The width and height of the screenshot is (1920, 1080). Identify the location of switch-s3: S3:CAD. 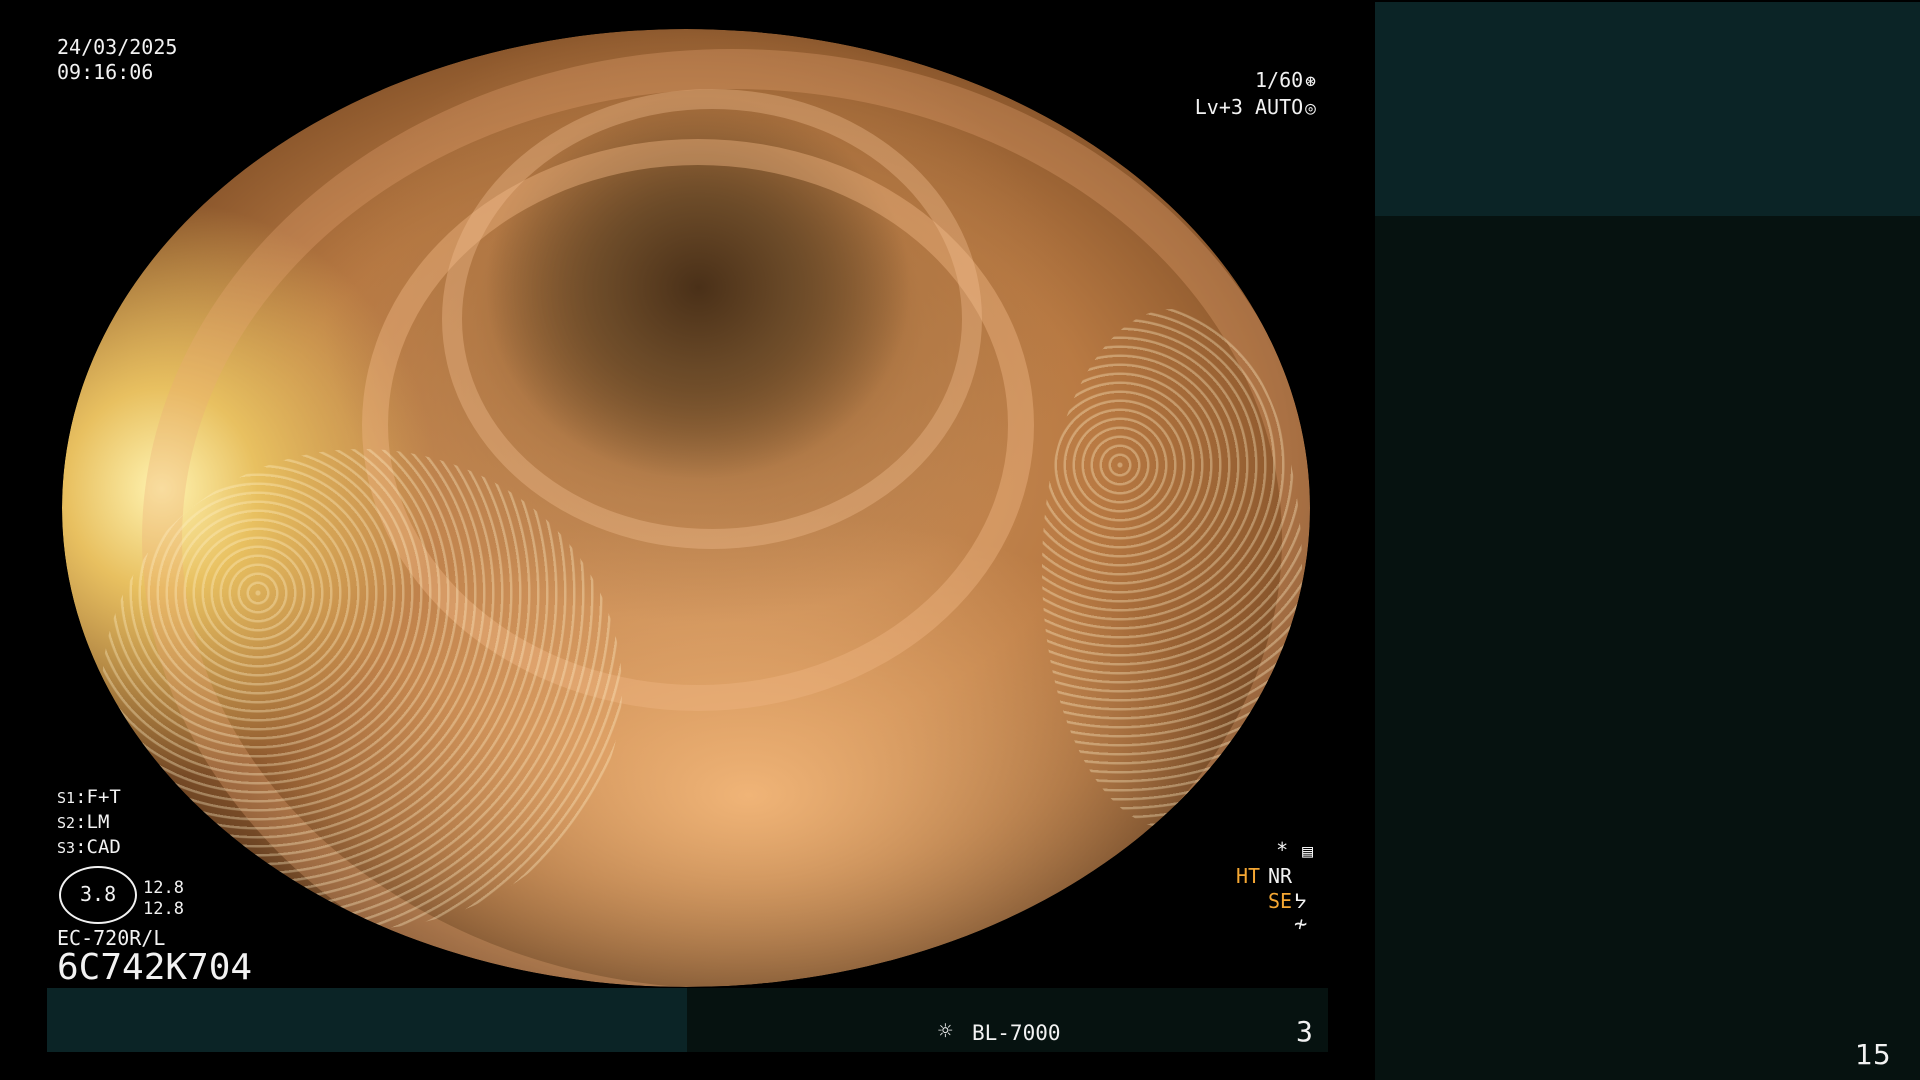
(89, 847).